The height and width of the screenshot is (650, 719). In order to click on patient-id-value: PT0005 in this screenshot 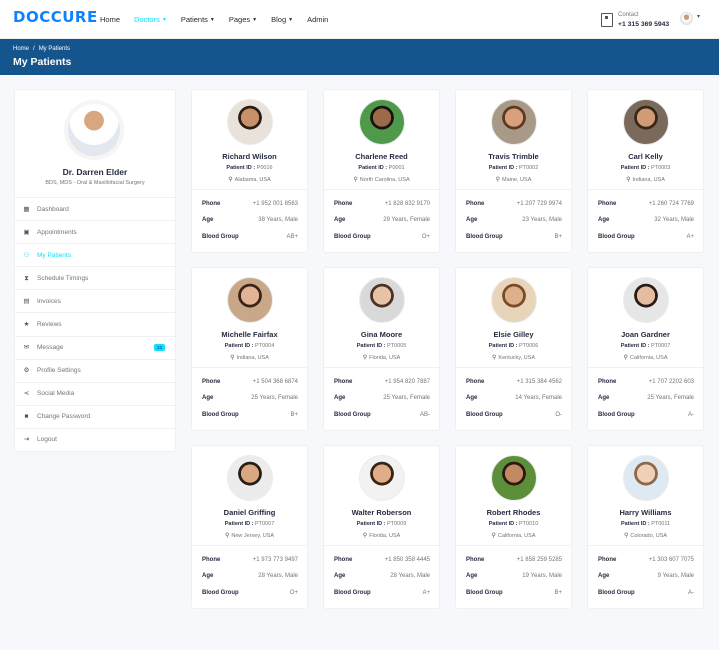, I will do `click(397, 346)`.